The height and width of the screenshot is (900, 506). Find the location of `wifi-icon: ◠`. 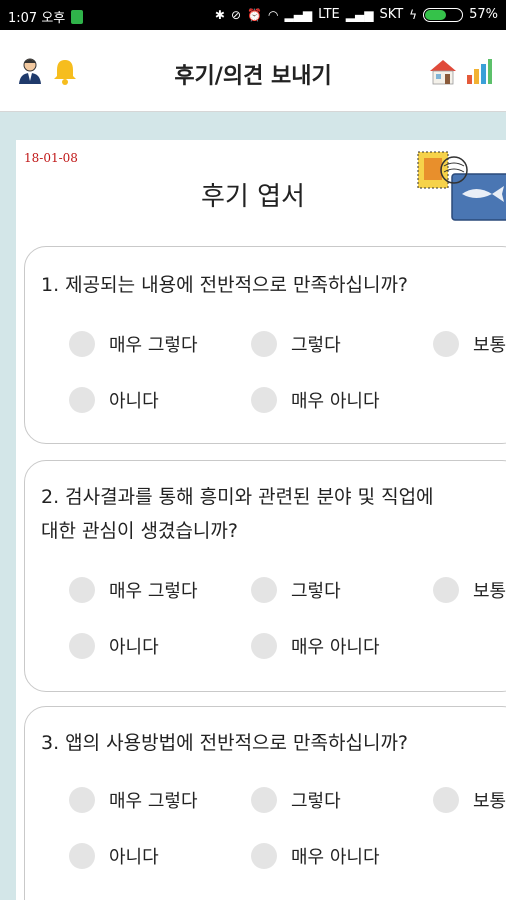

wifi-icon: ◠ is located at coordinates (273, 14).